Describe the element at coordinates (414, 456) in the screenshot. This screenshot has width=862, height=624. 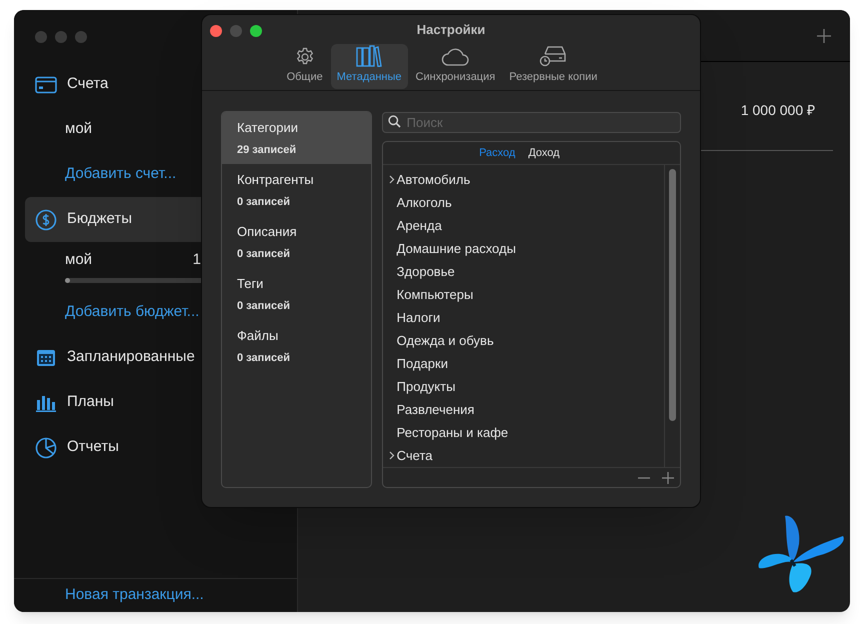
I see `category-item: Счета` at that location.